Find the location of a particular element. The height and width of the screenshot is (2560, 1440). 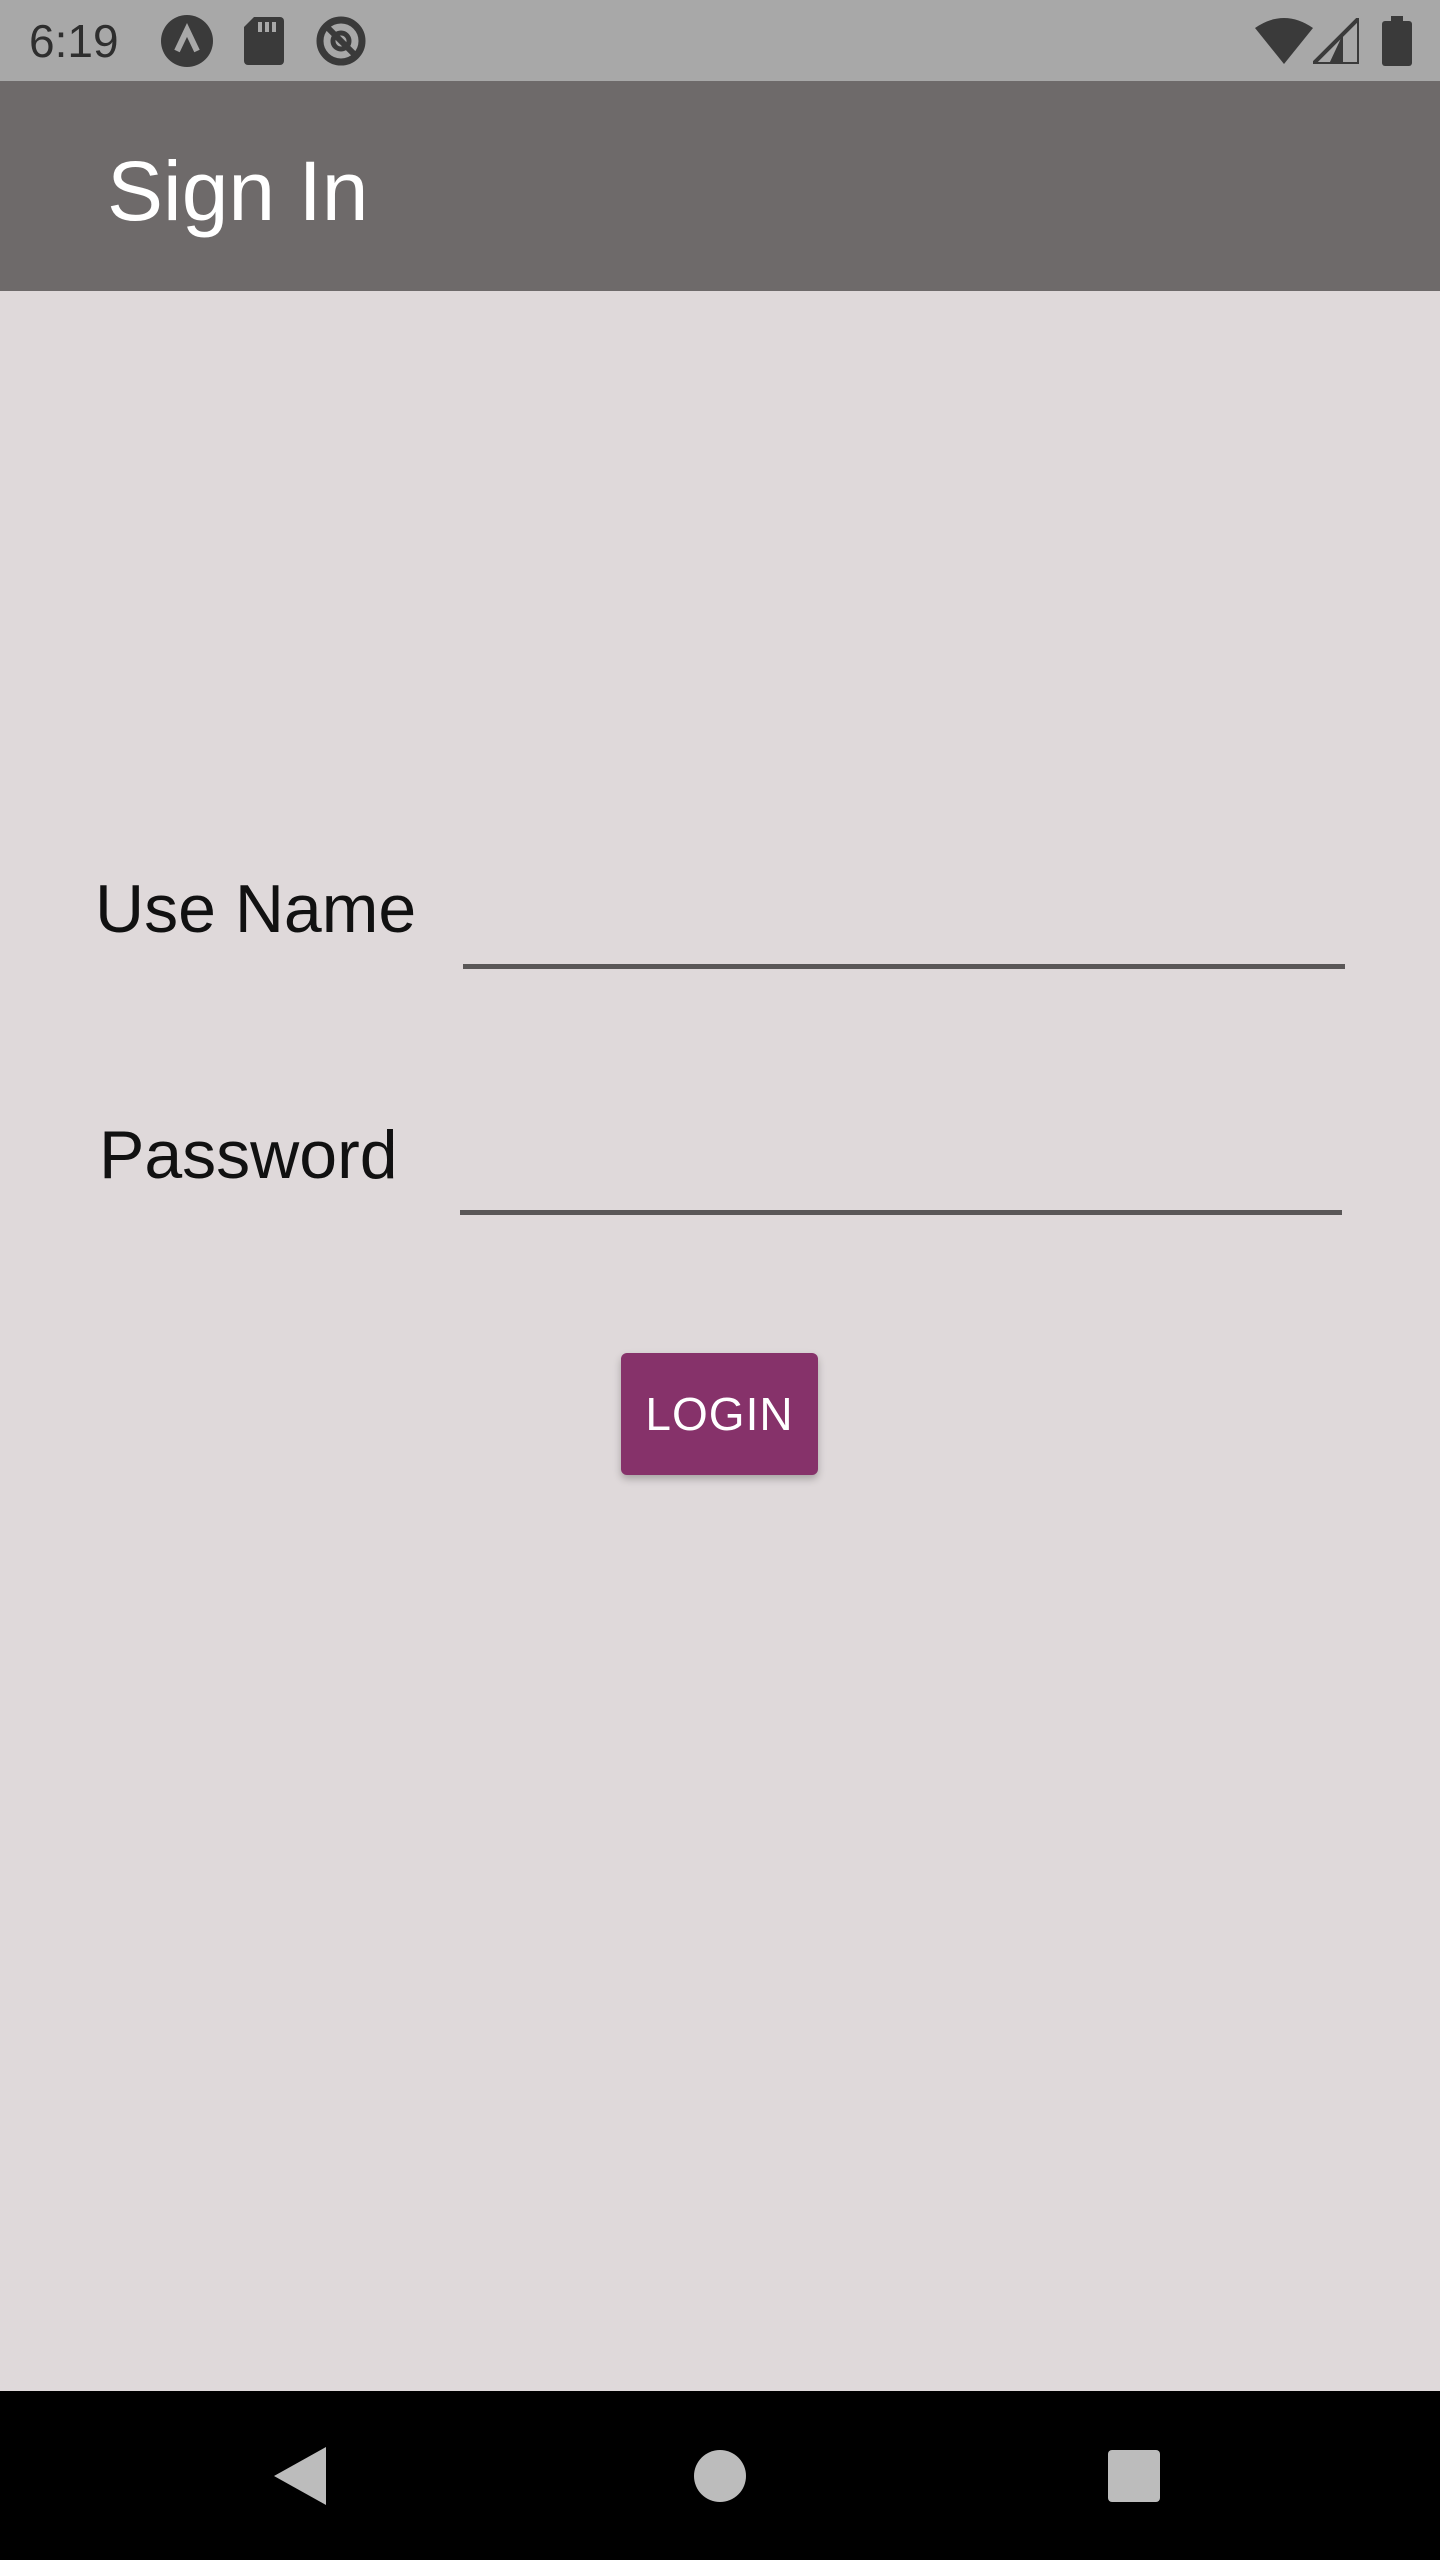

recents-button is located at coordinates (1134, 2475).